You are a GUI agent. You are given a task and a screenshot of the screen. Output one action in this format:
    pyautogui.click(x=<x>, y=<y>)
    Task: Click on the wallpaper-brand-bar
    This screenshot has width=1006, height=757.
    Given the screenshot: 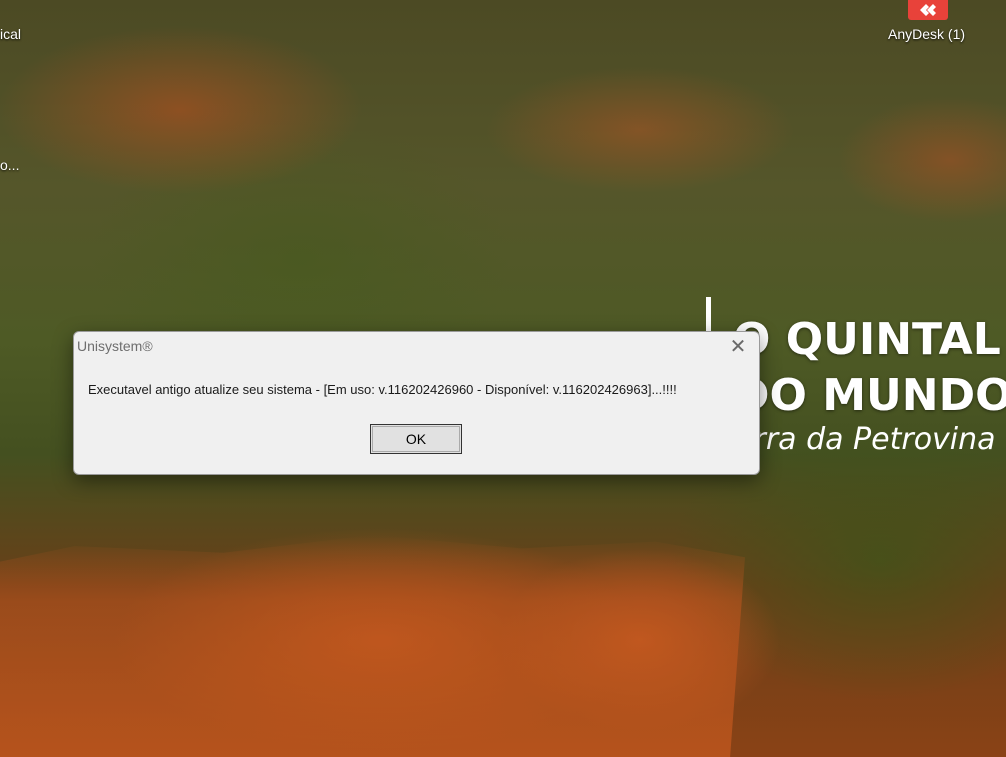 What is the action you would take?
    pyautogui.click(x=708, y=314)
    